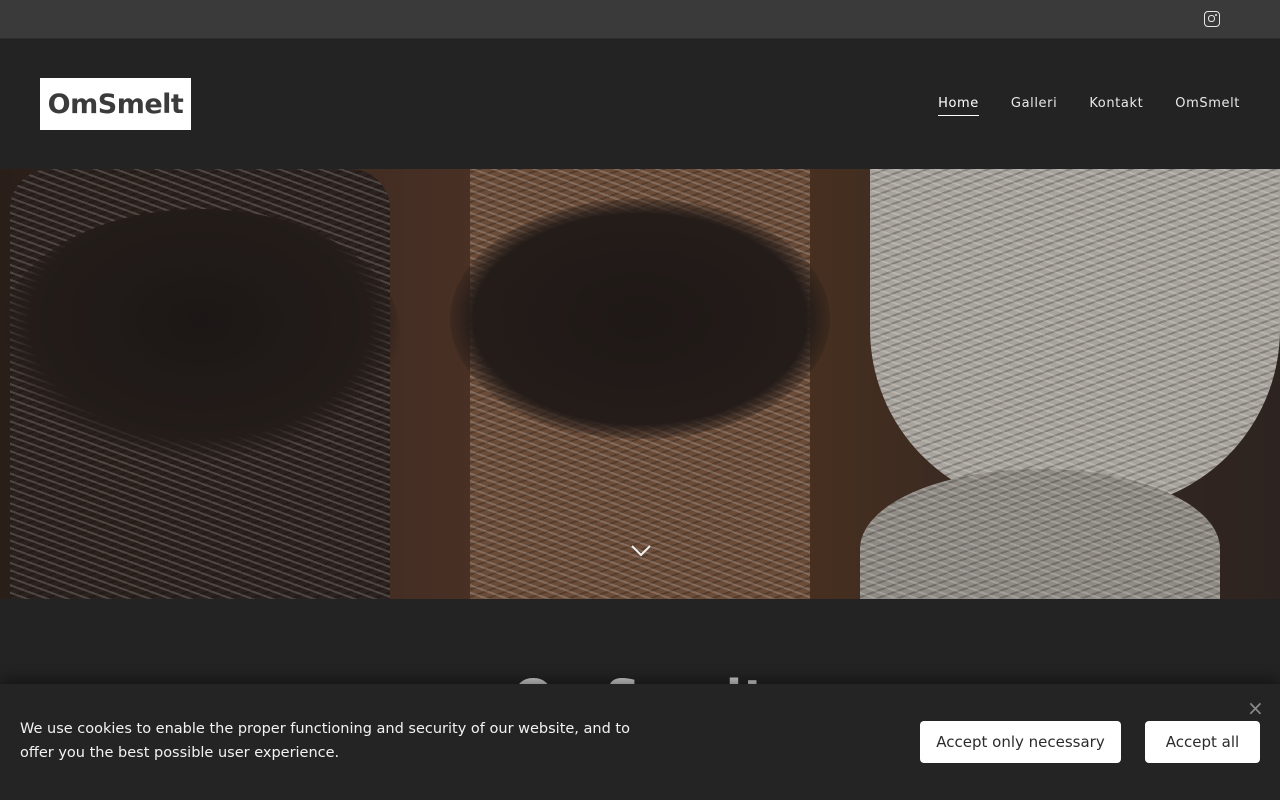  I want to click on hero-vase-middle-rim, so click(640, 319).